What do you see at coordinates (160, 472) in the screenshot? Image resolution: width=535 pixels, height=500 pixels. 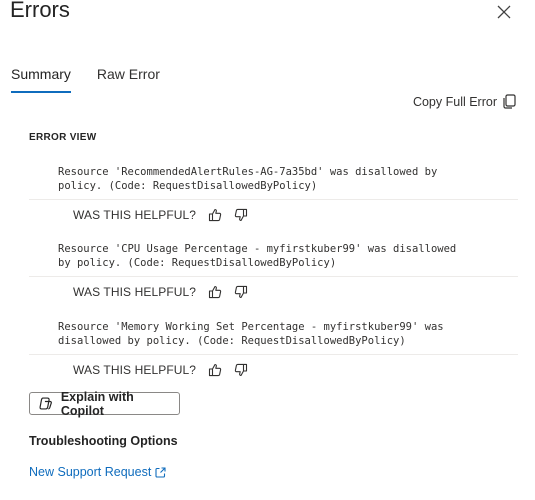 I see `external-link-icon` at bounding box center [160, 472].